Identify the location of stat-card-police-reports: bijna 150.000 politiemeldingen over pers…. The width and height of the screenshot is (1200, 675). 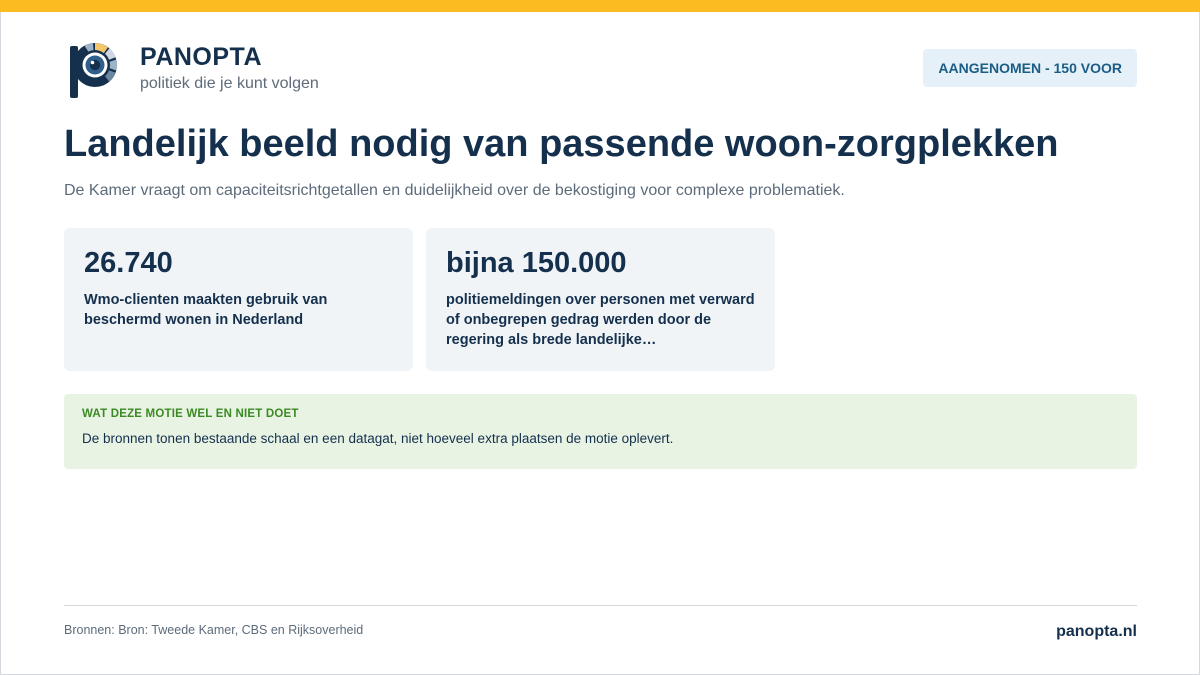
(600, 299).